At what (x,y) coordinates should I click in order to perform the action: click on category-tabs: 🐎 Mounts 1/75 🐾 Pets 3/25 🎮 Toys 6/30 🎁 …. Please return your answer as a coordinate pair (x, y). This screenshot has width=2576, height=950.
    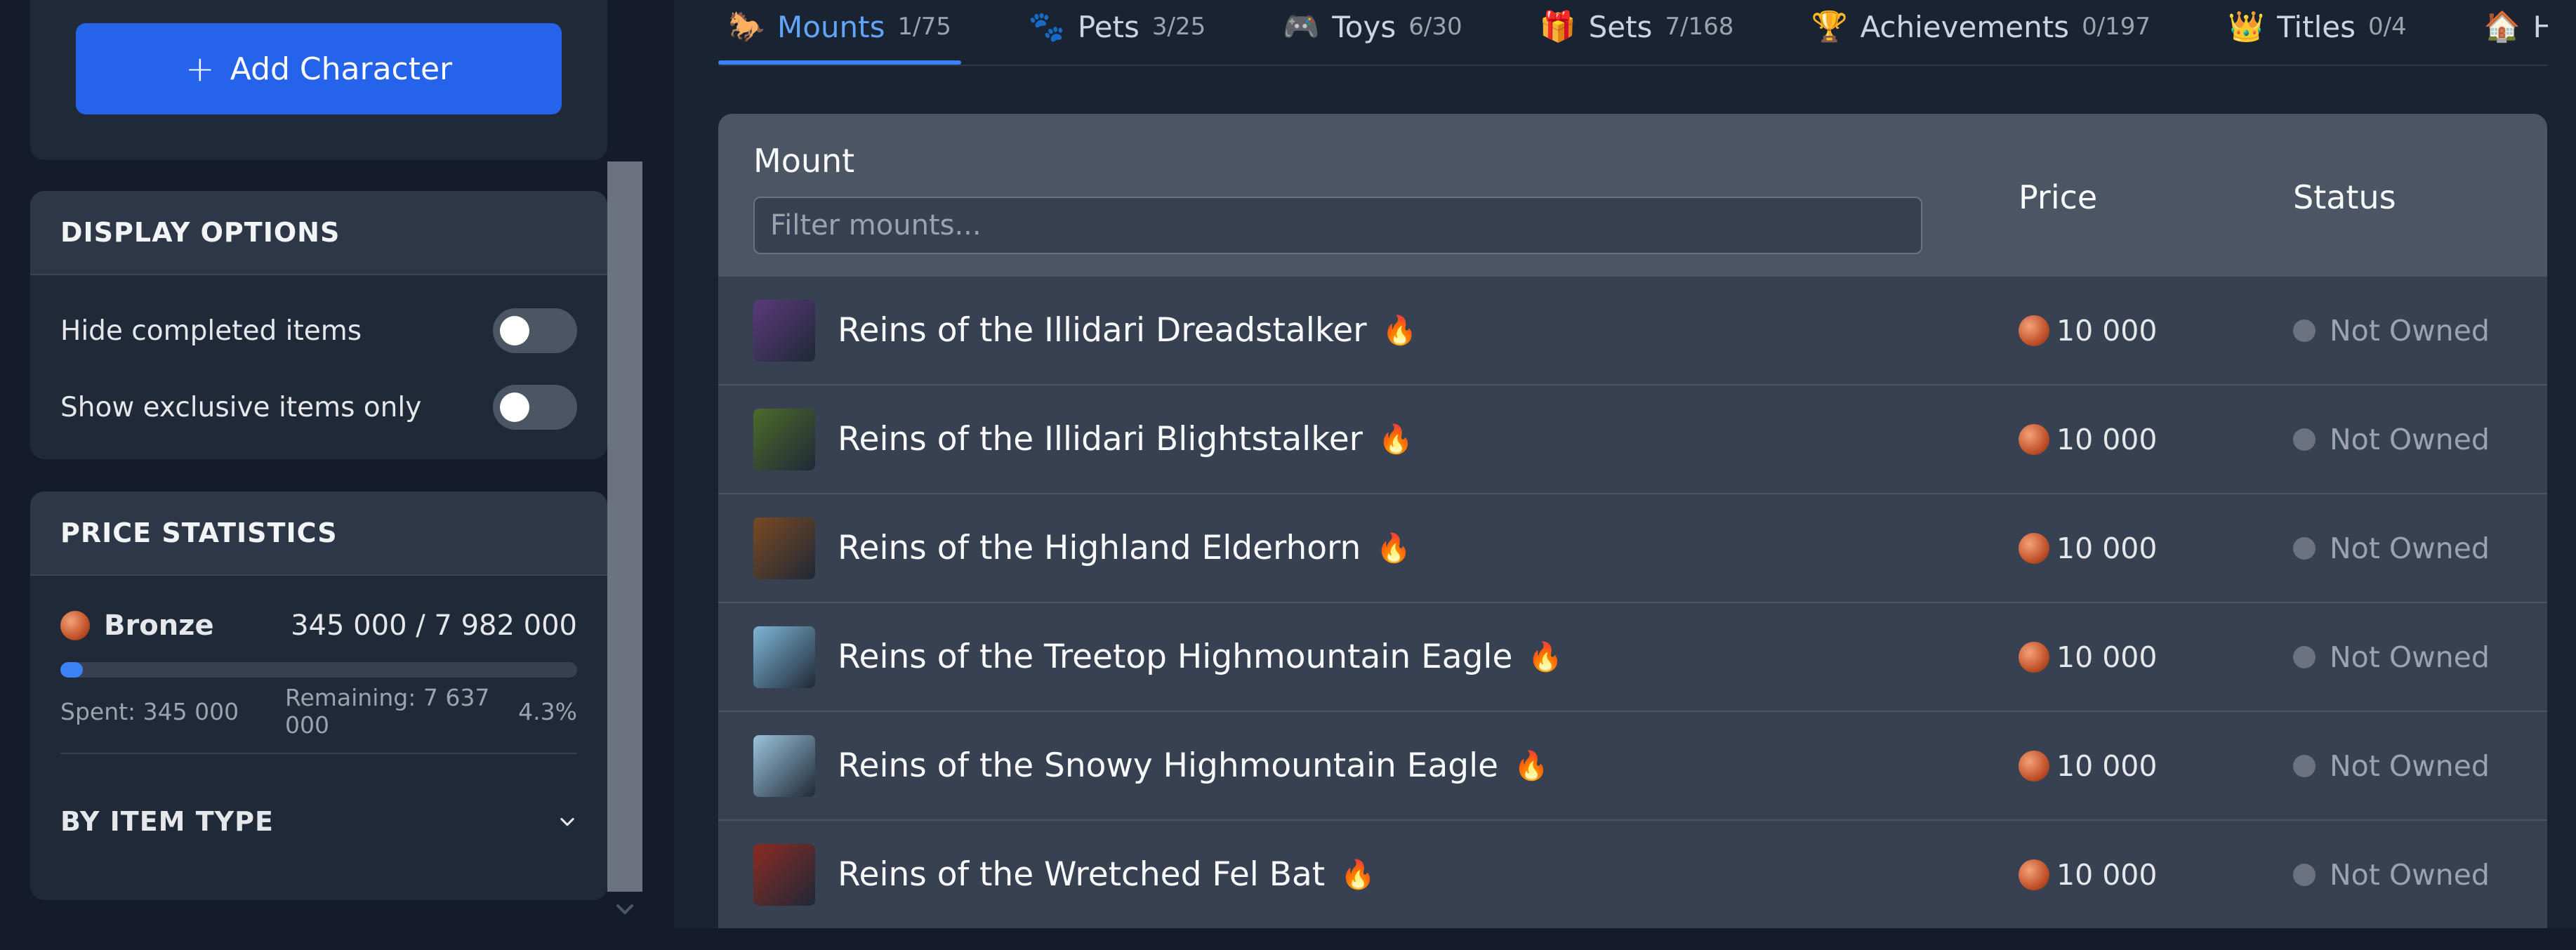
    Looking at the image, I should click on (1633, 33).